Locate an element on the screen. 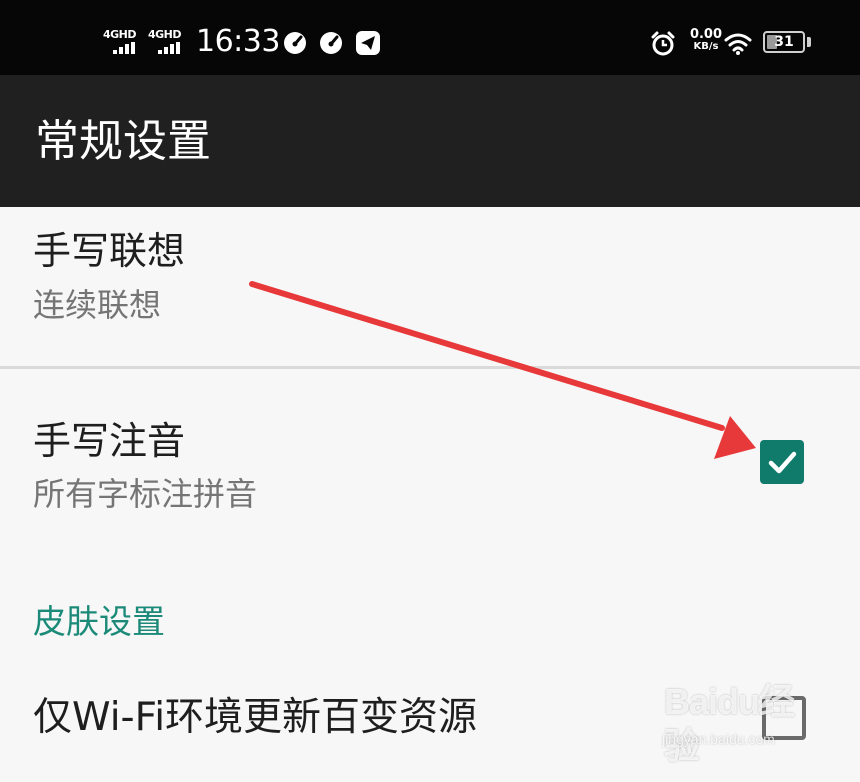 The width and height of the screenshot is (860, 782). network-speed: 0.00 KB/s is located at coordinates (706, 40).